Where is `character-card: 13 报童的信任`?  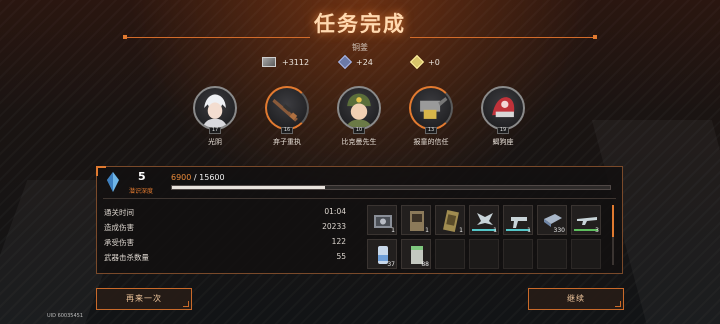 character-card: 13 报童的信任 is located at coordinates (431, 117).